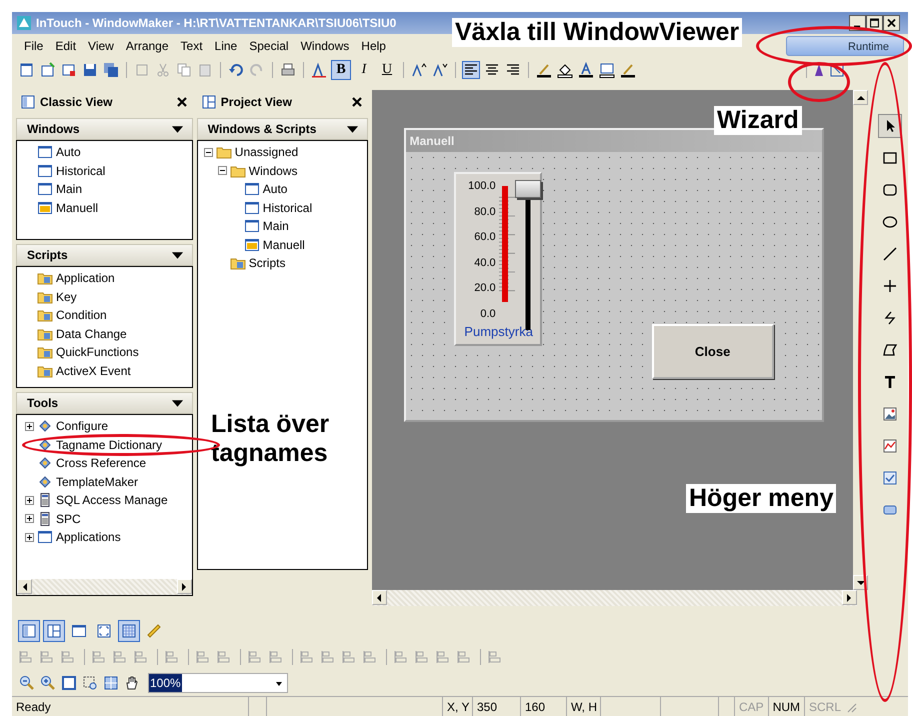 This screenshot has height=716, width=912. What do you see at coordinates (440, 70) in the screenshot?
I see `shrink-font-icon` at bounding box center [440, 70].